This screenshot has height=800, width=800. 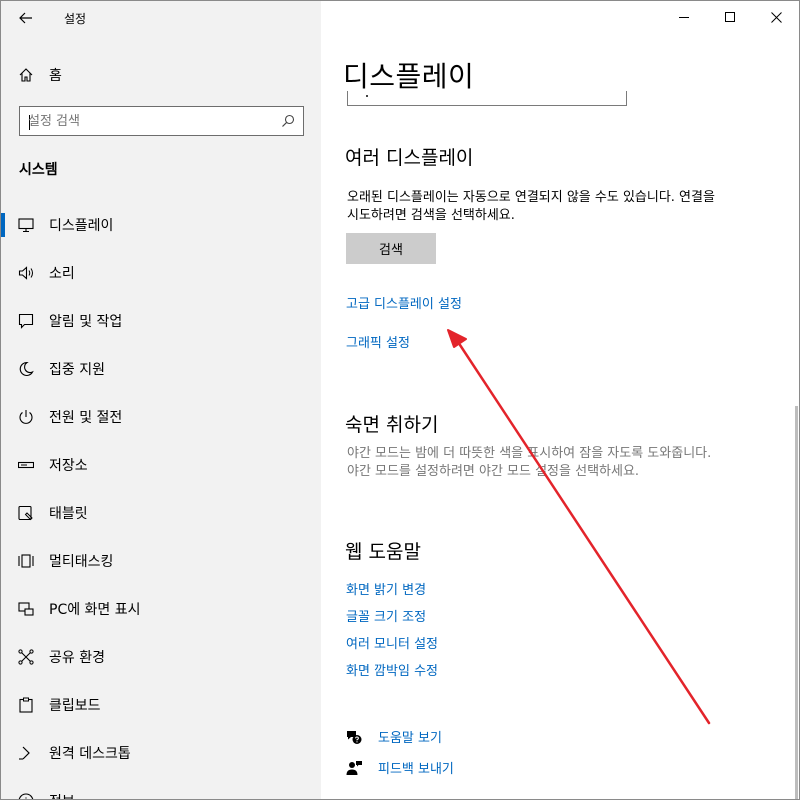 I want to click on give-feedback-label: 피드백 보내기, so click(x=416, y=769).